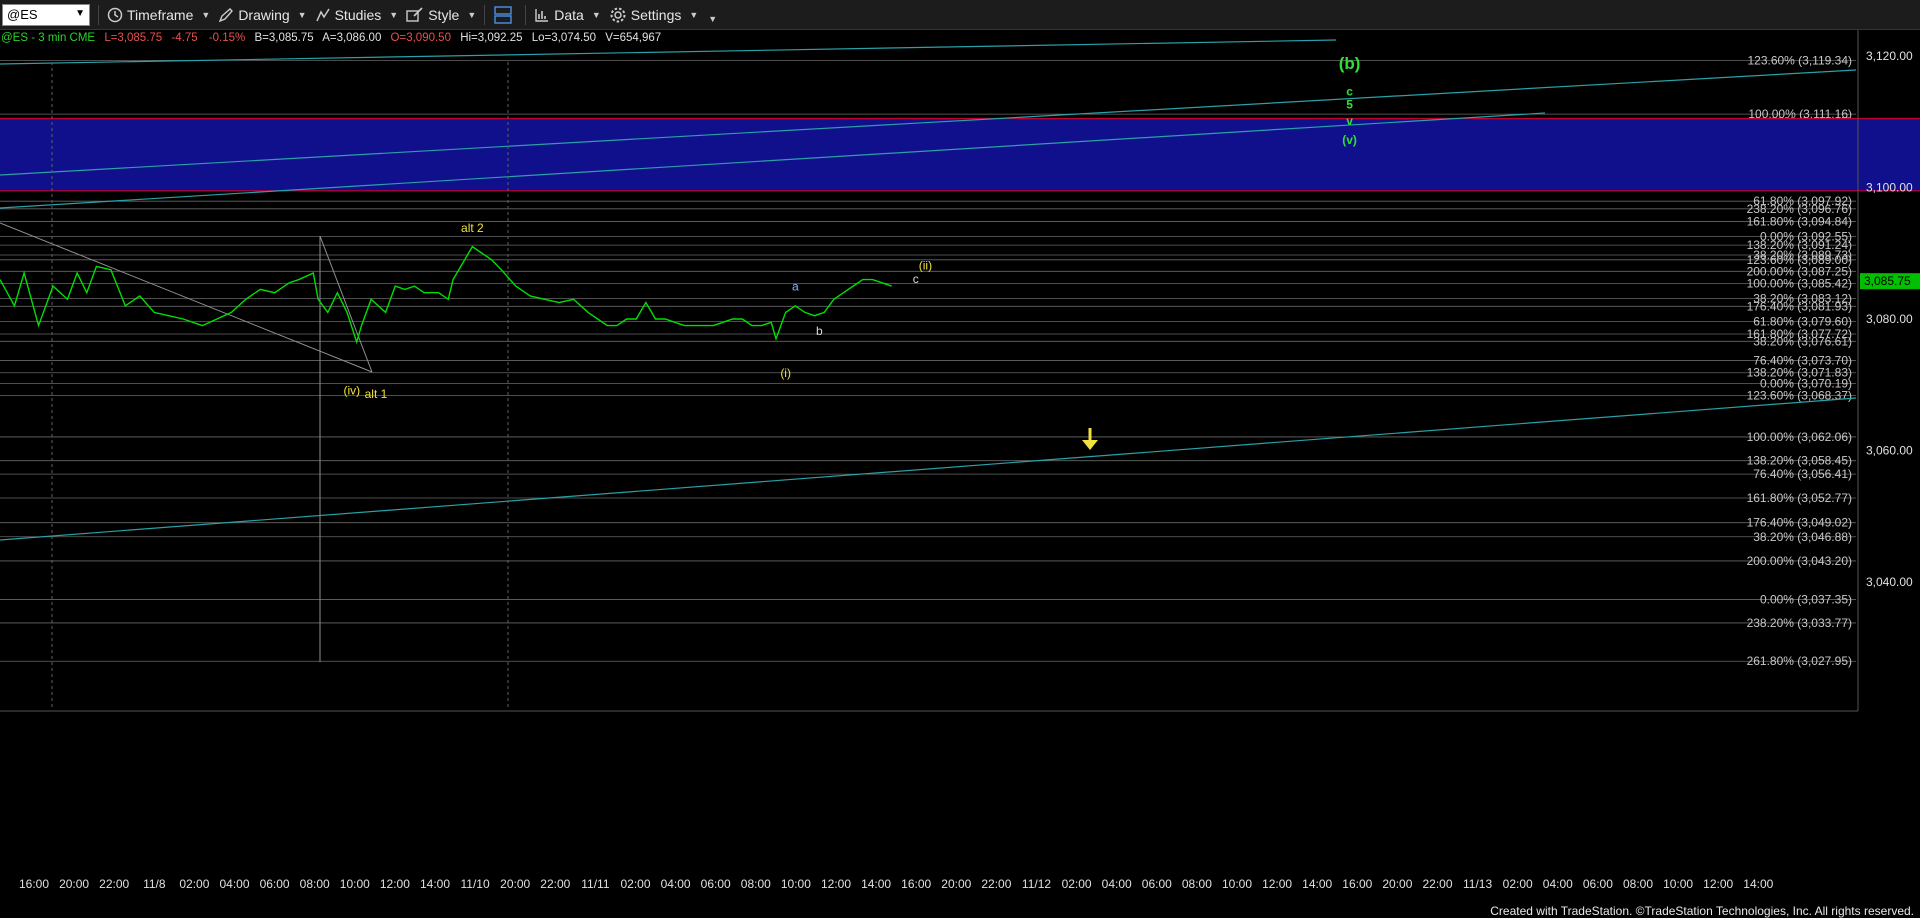  I want to click on quote-ask: A=3,086.00, so click(351, 38).